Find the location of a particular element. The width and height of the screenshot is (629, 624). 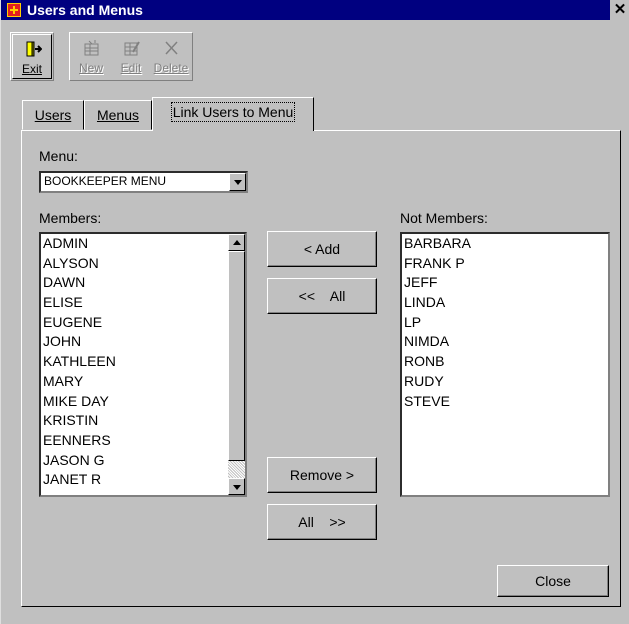

members-label: Members: is located at coordinates (70, 218).